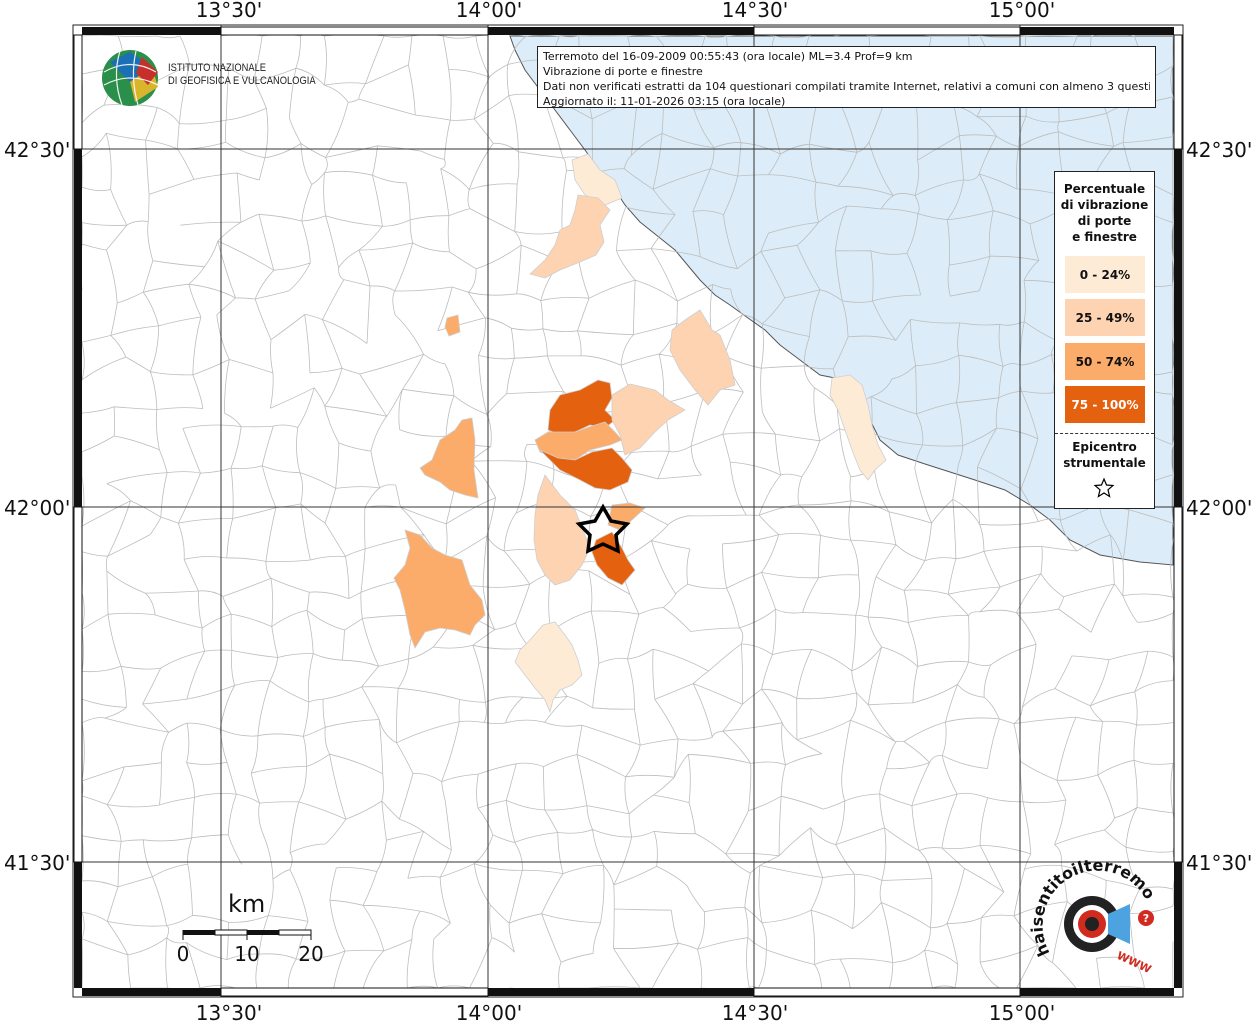  Describe the element at coordinates (489, 1013) in the screenshot. I see `lon-label-bottom-2: 14°00'` at that location.